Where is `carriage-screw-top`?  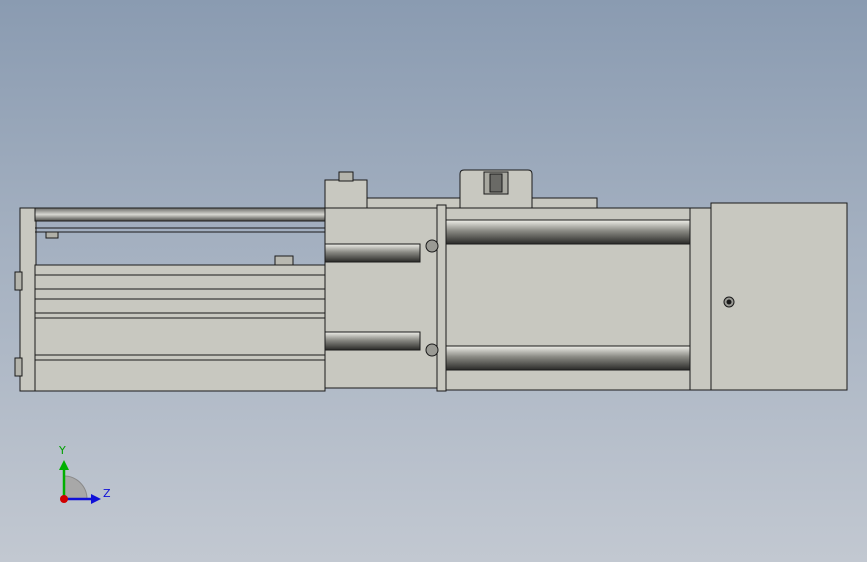
carriage-screw-top is located at coordinates (346, 176).